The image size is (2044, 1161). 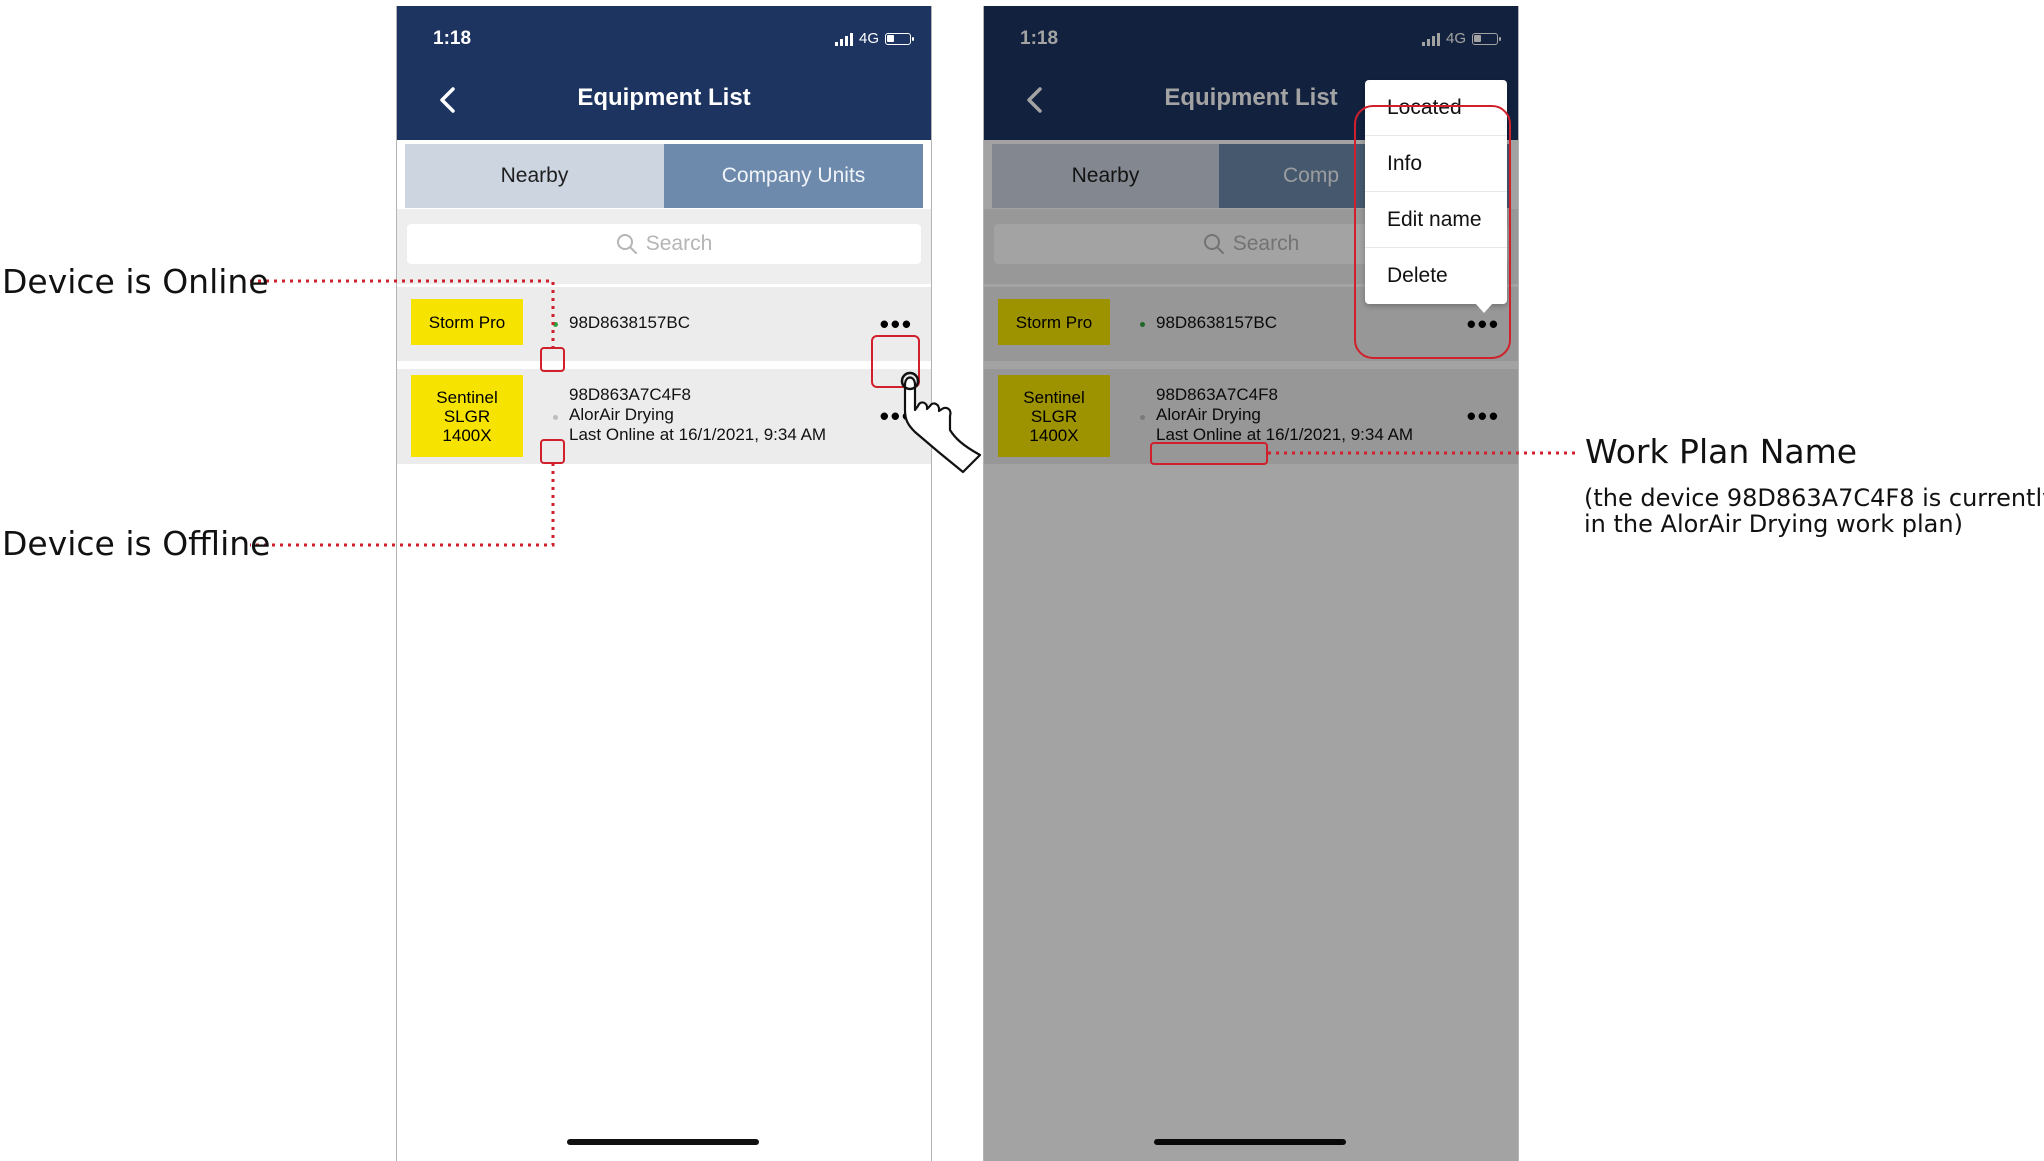 I want to click on offline-callout-label: Device is Offline, so click(x=136, y=543).